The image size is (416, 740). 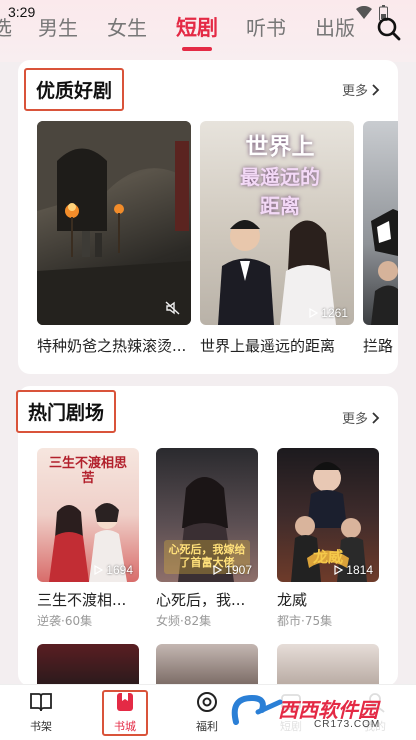 What do you see at coordinates (305, 621) in the screenshot?
I see `drama-genre-episodes: 都市·75集` at bounding box center [305, 621].